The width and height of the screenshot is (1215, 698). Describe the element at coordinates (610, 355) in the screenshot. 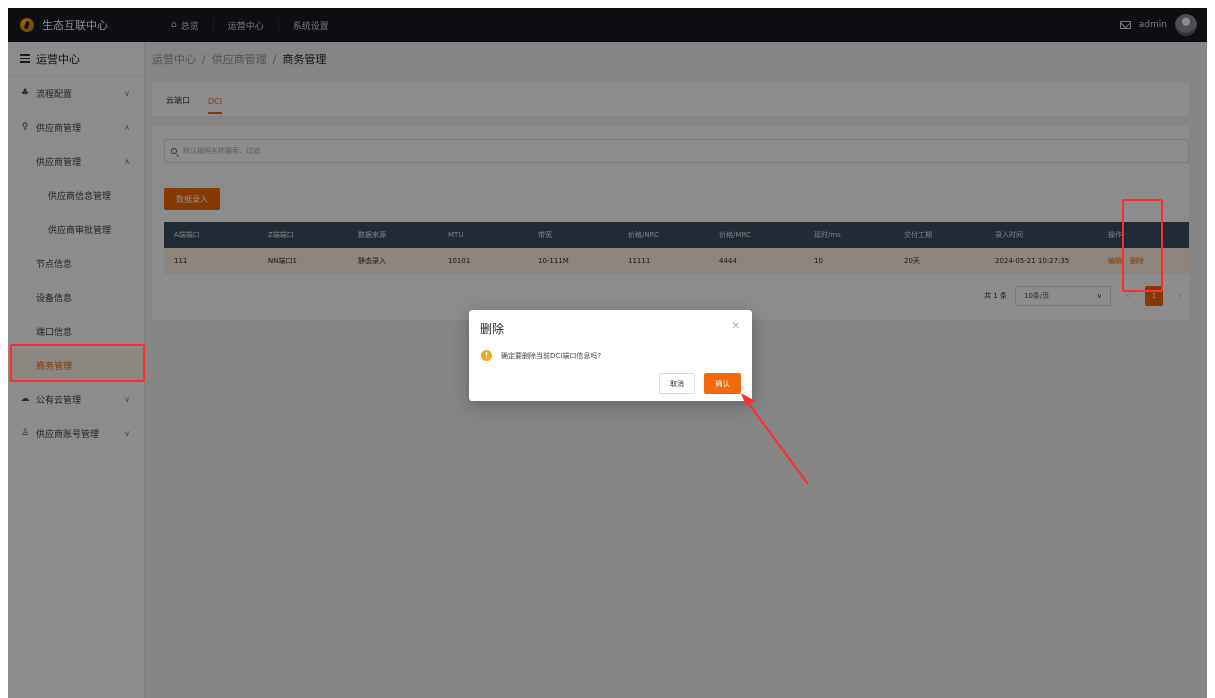

I see `delete-confirm-dialog: 删除 ✕ ! 确定要删除当前DCI端口信息吗? 取消 确认` at that location.